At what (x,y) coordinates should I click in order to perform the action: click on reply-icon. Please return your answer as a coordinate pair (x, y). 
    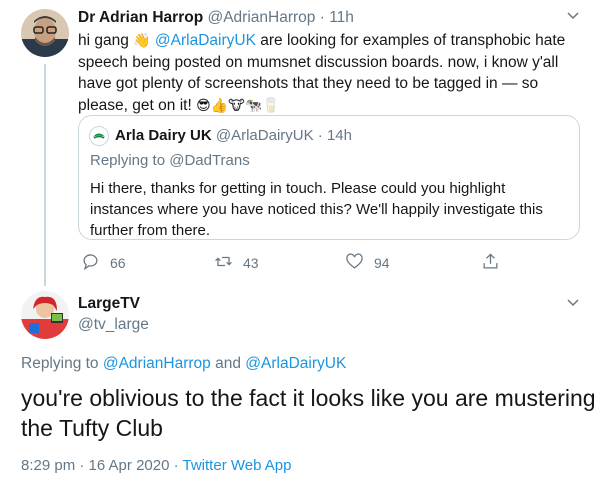
    Looking at the image, I should click on (90, 263).